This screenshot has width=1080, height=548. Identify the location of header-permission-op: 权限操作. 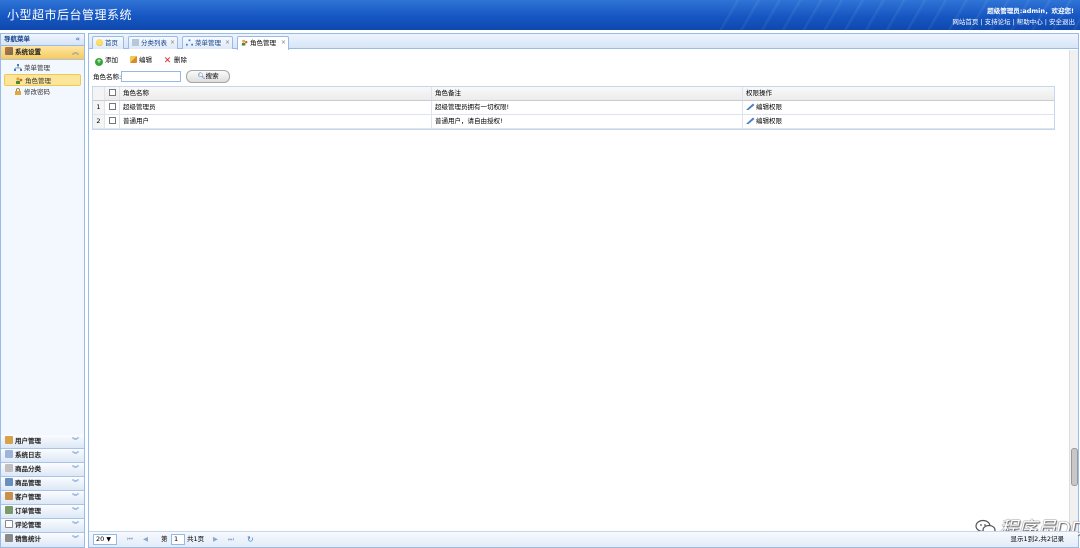
(899, 93).